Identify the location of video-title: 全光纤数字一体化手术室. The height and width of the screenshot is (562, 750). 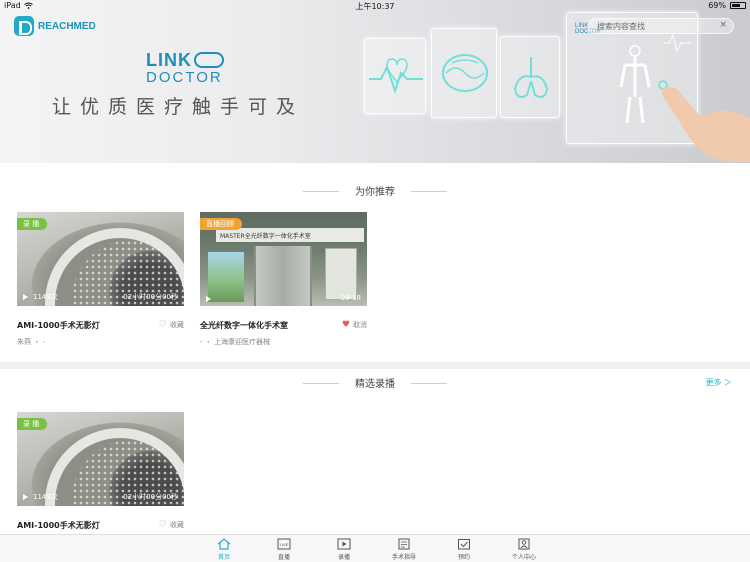
(244, 325).